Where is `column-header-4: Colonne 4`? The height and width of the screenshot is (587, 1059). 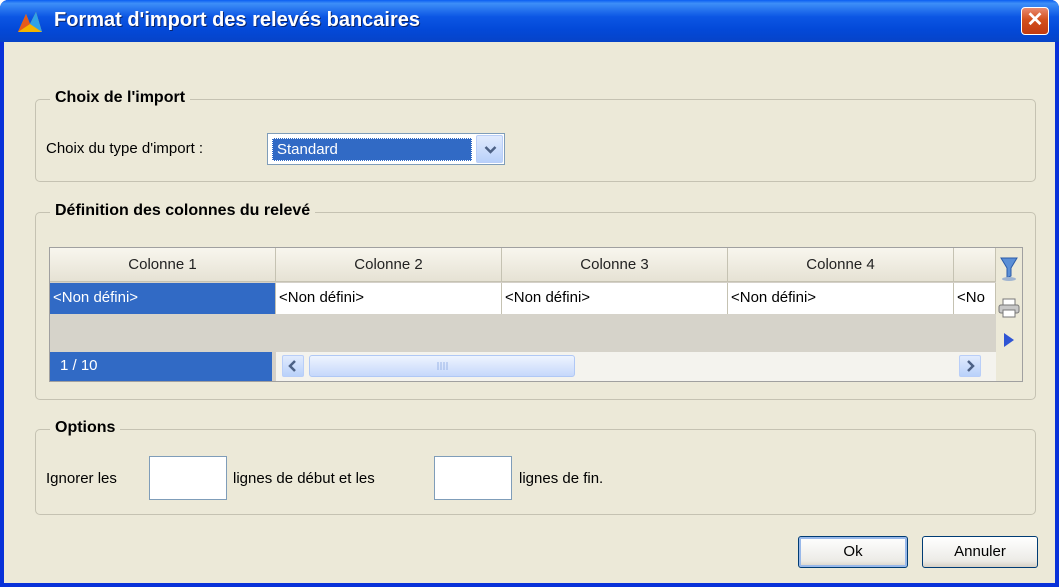
column-header-4: Colonne 4 is located at coordinates (841, 265).